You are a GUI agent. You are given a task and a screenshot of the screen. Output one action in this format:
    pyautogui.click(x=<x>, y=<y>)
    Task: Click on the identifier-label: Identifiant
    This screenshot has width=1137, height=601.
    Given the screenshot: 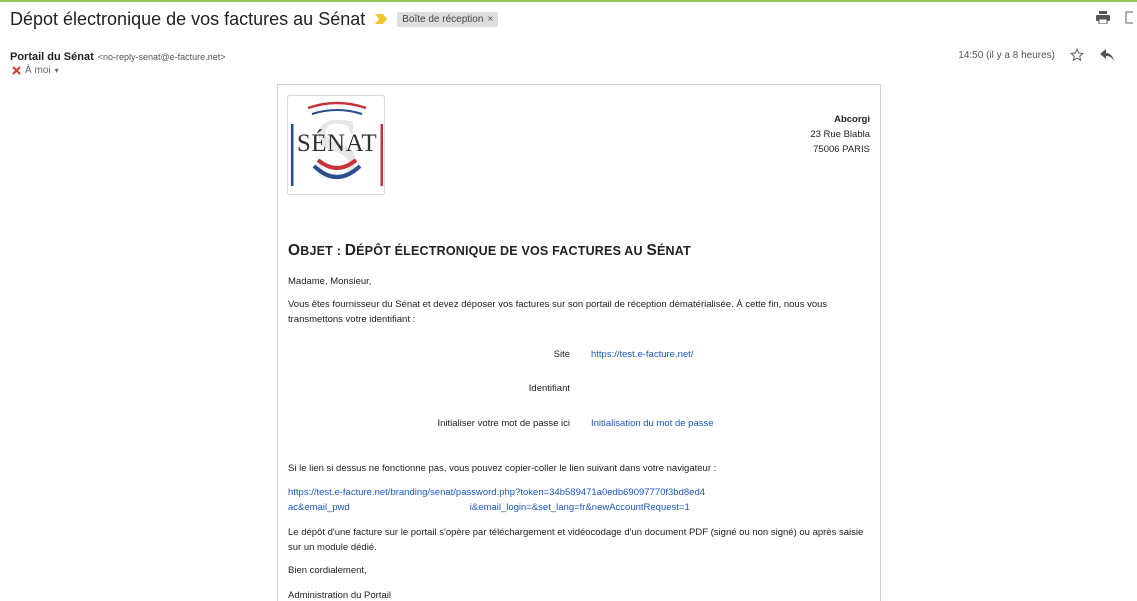 What is the action you would take?
    pyautogui.click(x=549, y=388)
    